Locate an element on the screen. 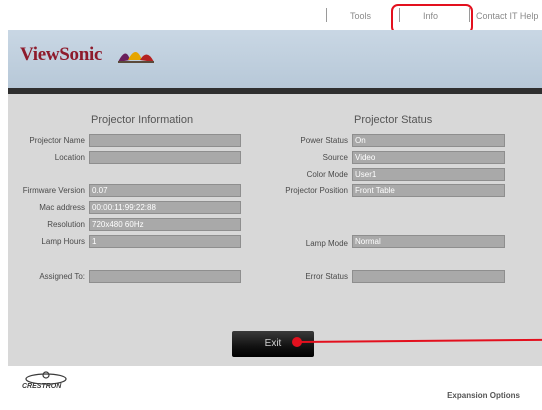  annotation-arrow-dot is located at coordinates (297, 342).